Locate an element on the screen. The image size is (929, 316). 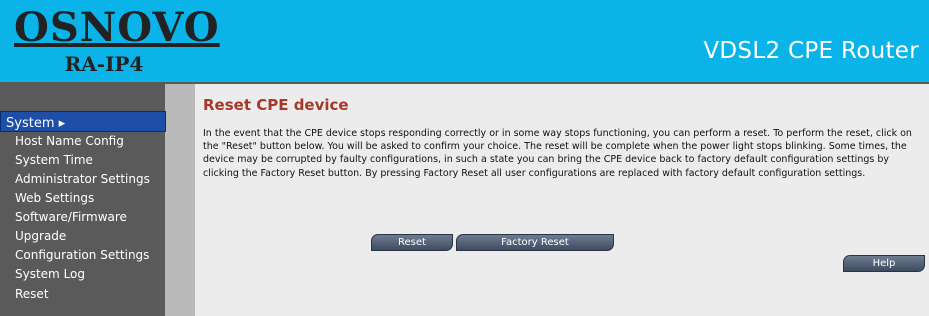
help-button: Help is located at coordinates (884, 263).